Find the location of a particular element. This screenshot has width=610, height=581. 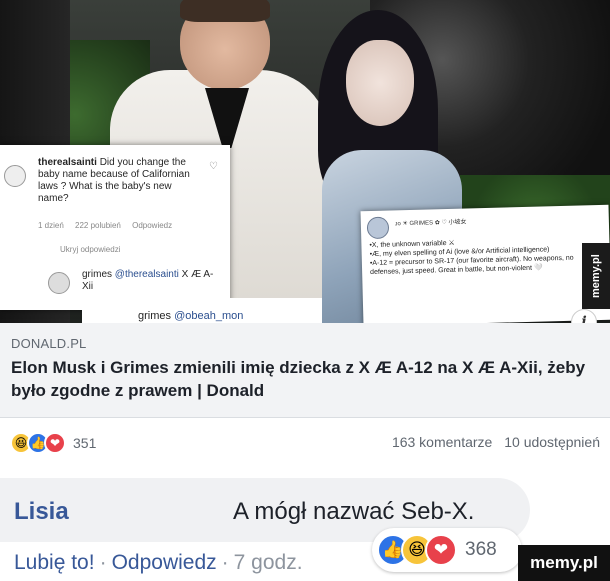

ig-comment-2-text: grimes @obeah_mon is located at coordinates (190, 316).